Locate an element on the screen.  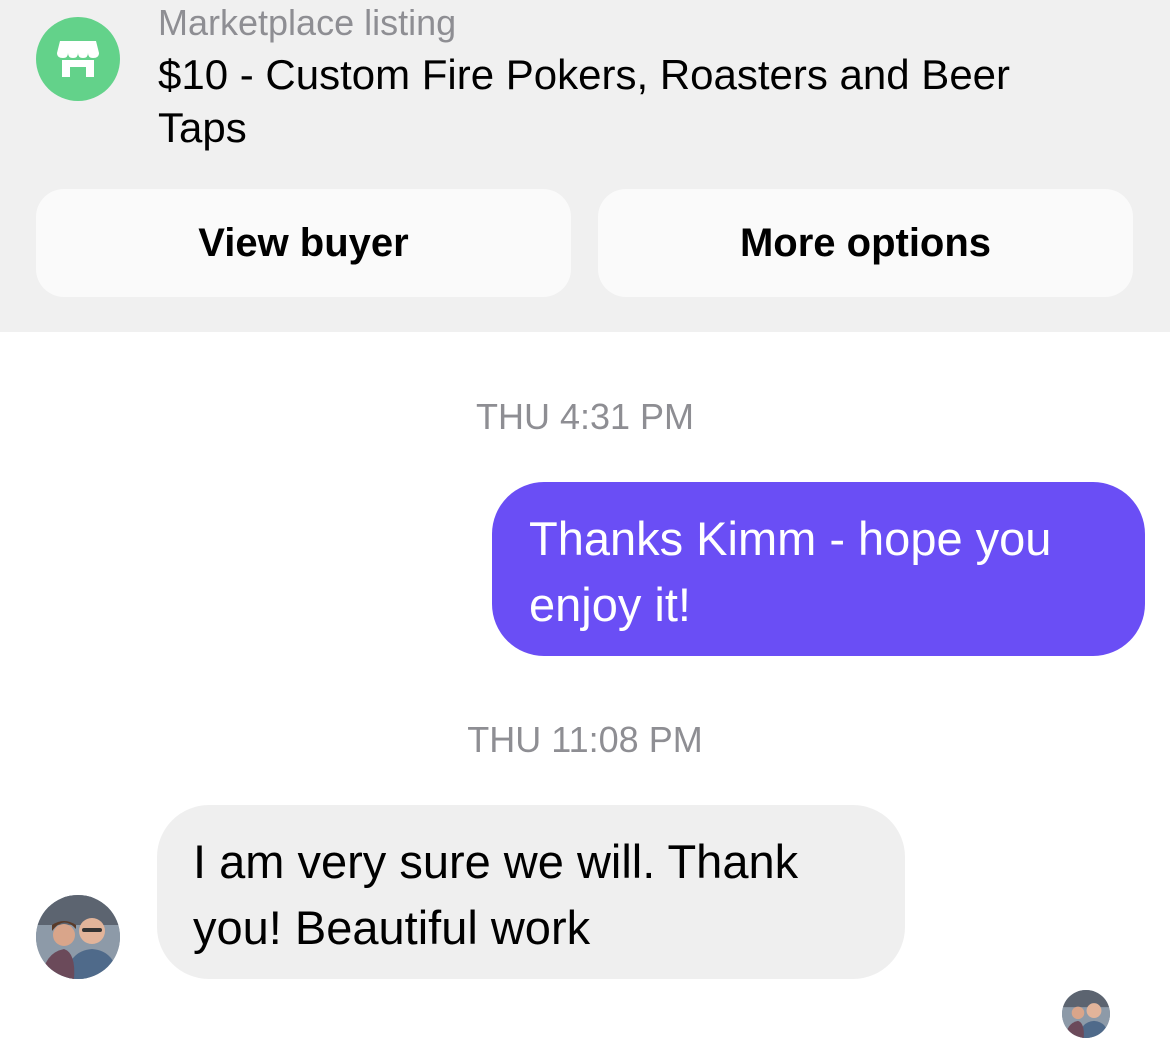
read-receipt-avatar is located at coordinates (1086, 1014).